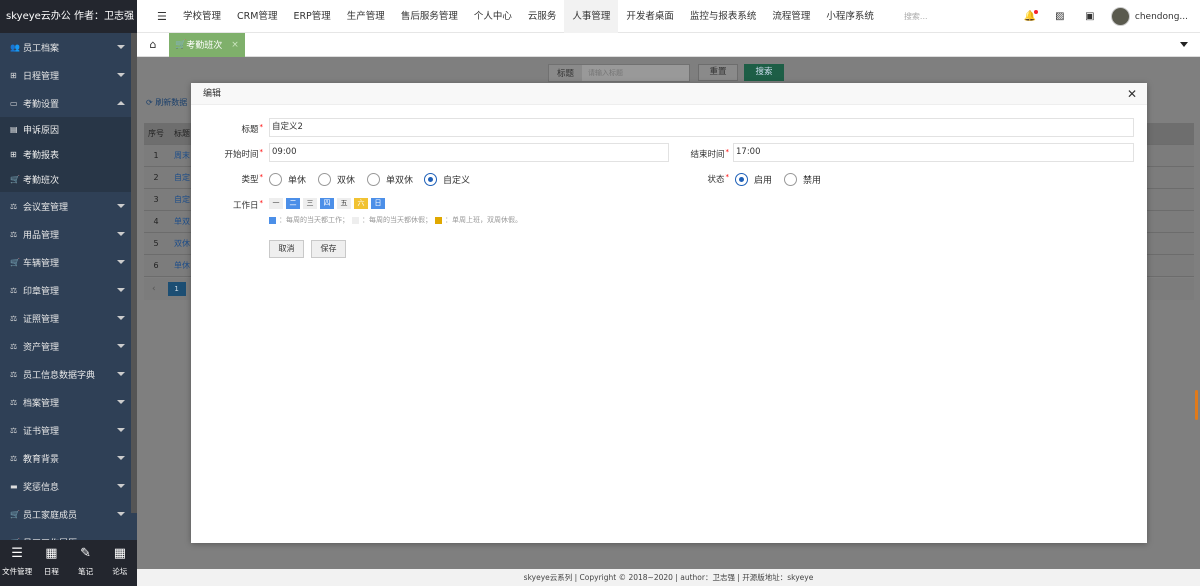  Describe the element at coordinates (1090, 16) in the screenshot. I see `window-icon: ▣` at that location.